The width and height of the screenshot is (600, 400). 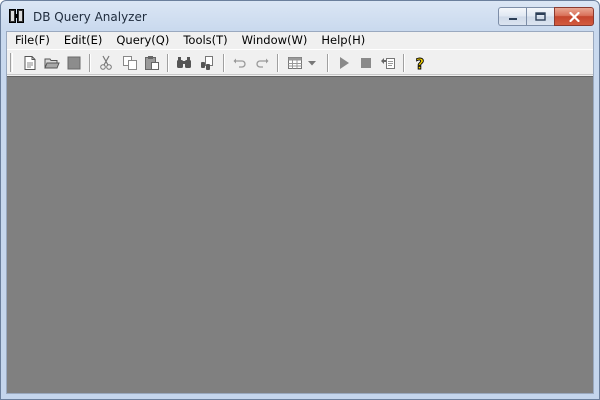 What do you see at coordinates (90, 17) in the screenshot?
I see `window-title: DB Query Analyzer` at bounding box center [90, 17].